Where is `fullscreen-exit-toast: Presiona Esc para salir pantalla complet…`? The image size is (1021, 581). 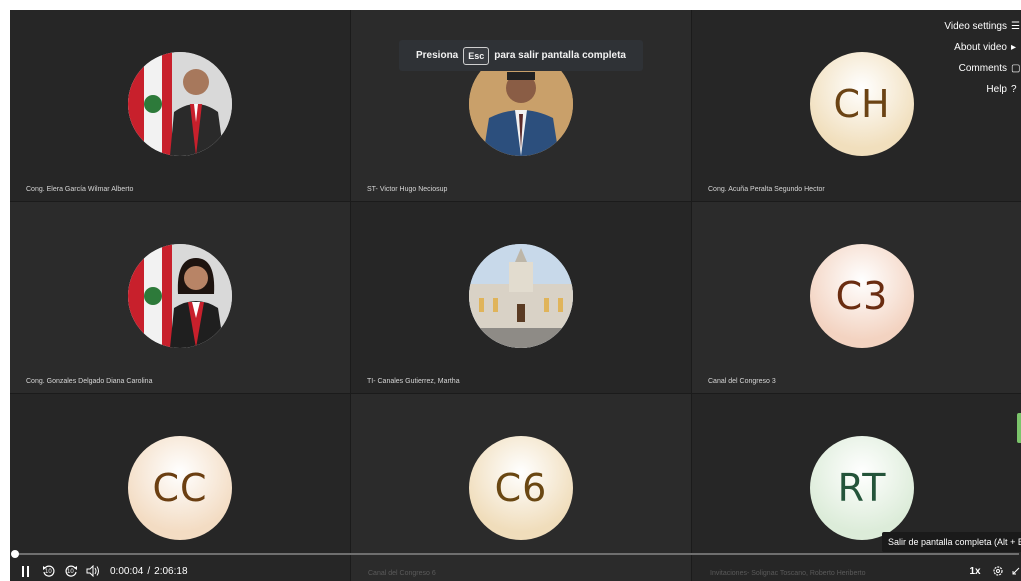 fullscreen-exit-toast: Presiona Esc para salir pantalla complet… is located at coordinates (521, 55).